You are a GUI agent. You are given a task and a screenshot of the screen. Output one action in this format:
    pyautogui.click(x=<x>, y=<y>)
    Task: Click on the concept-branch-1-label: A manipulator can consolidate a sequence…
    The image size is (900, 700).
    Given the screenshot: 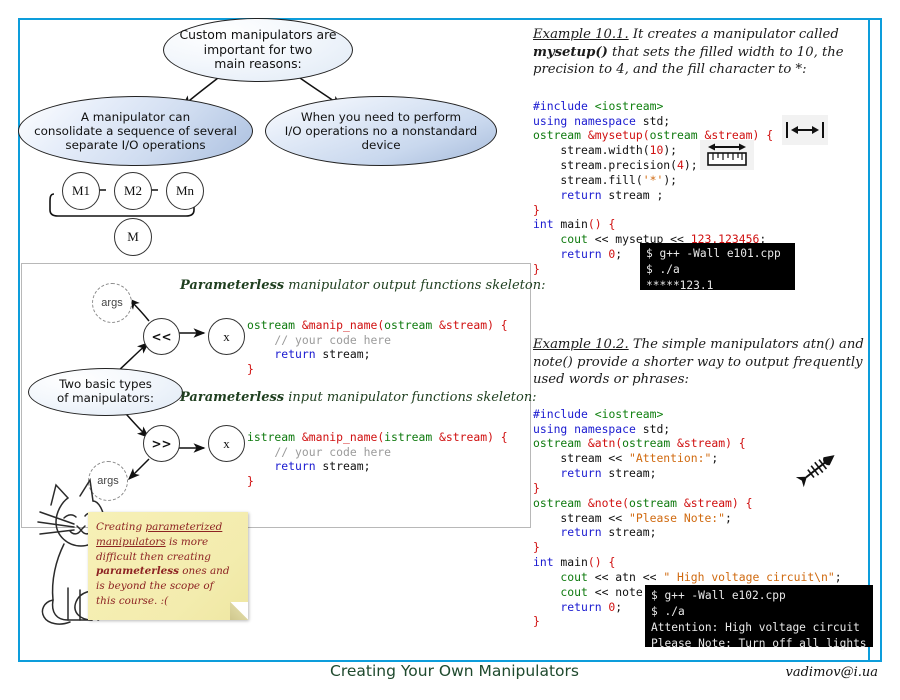 What is the action you would take?
    pyautogui.click(x=135, y=131)
    